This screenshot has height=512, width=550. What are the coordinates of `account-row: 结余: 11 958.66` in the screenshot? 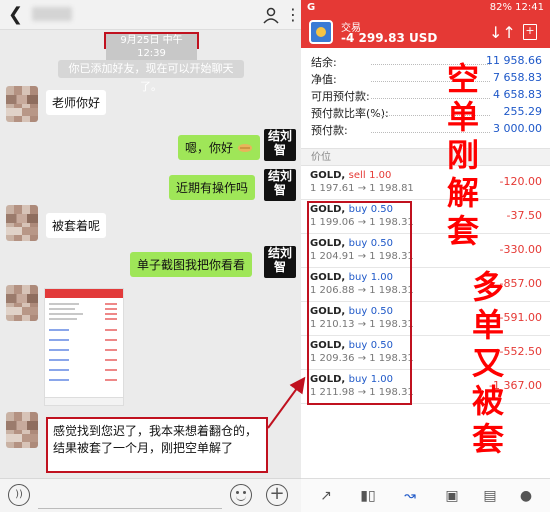 It's located at (425, 61).